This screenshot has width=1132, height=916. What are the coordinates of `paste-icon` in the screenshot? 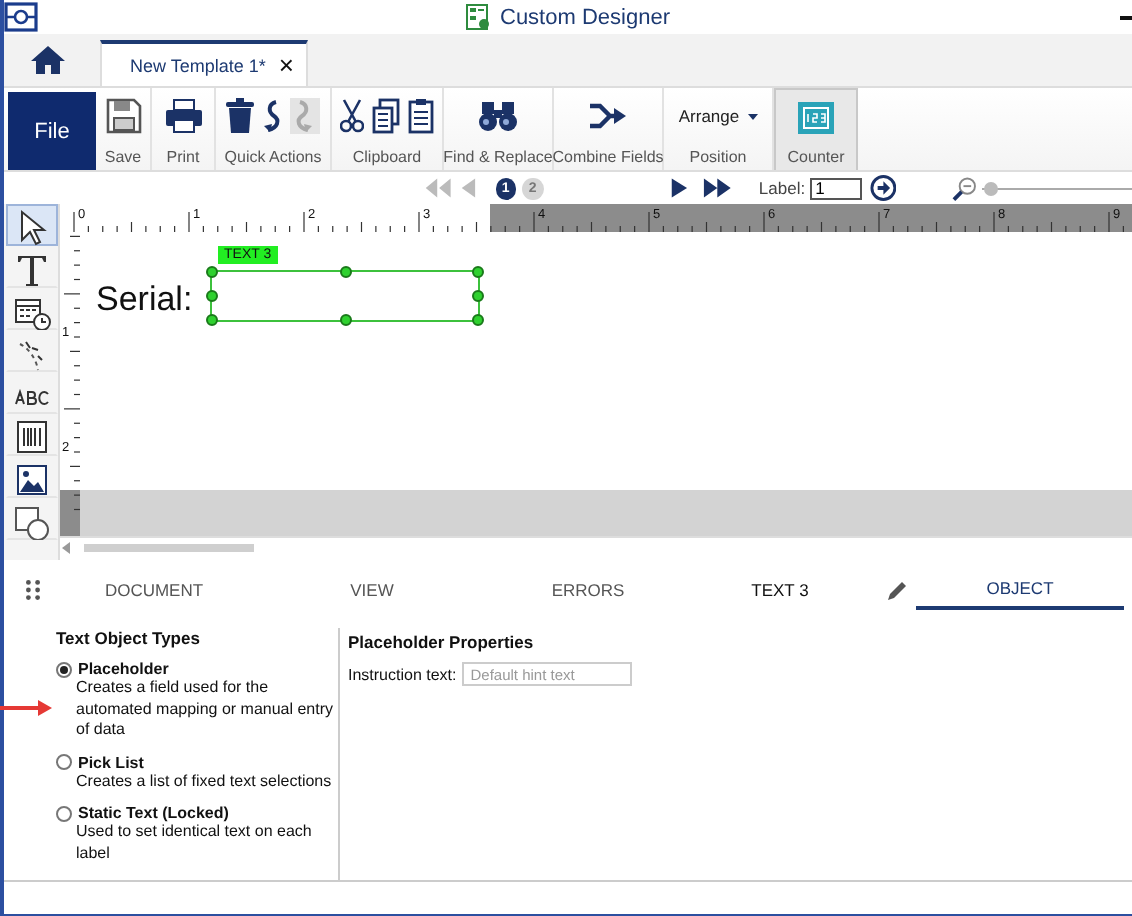 It's located at (421, 116).